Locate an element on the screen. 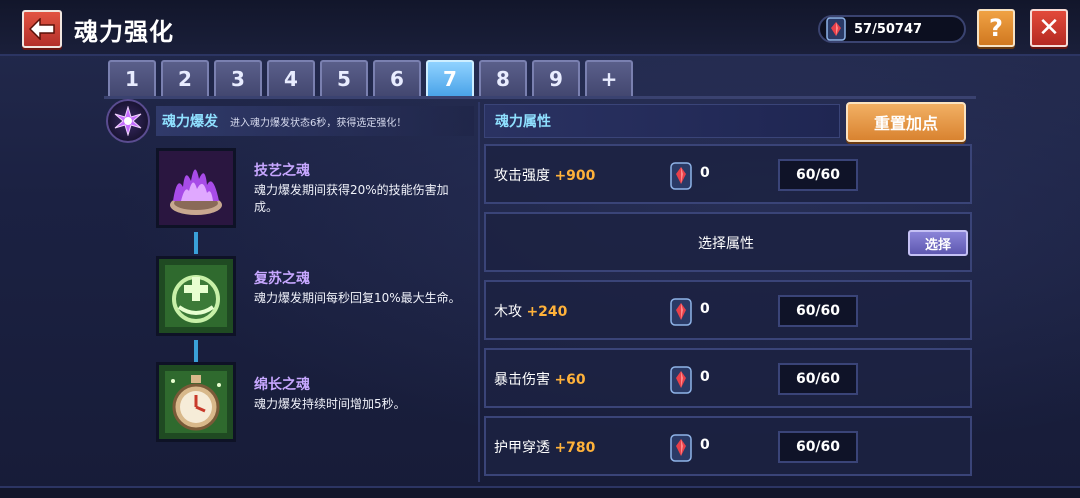 This screenshot has height=498, width=1080. skill-item-1: 技艺之魂 魂力爆发期间获得20%的技能伤害加成。 is located at coordinates (316, 188).